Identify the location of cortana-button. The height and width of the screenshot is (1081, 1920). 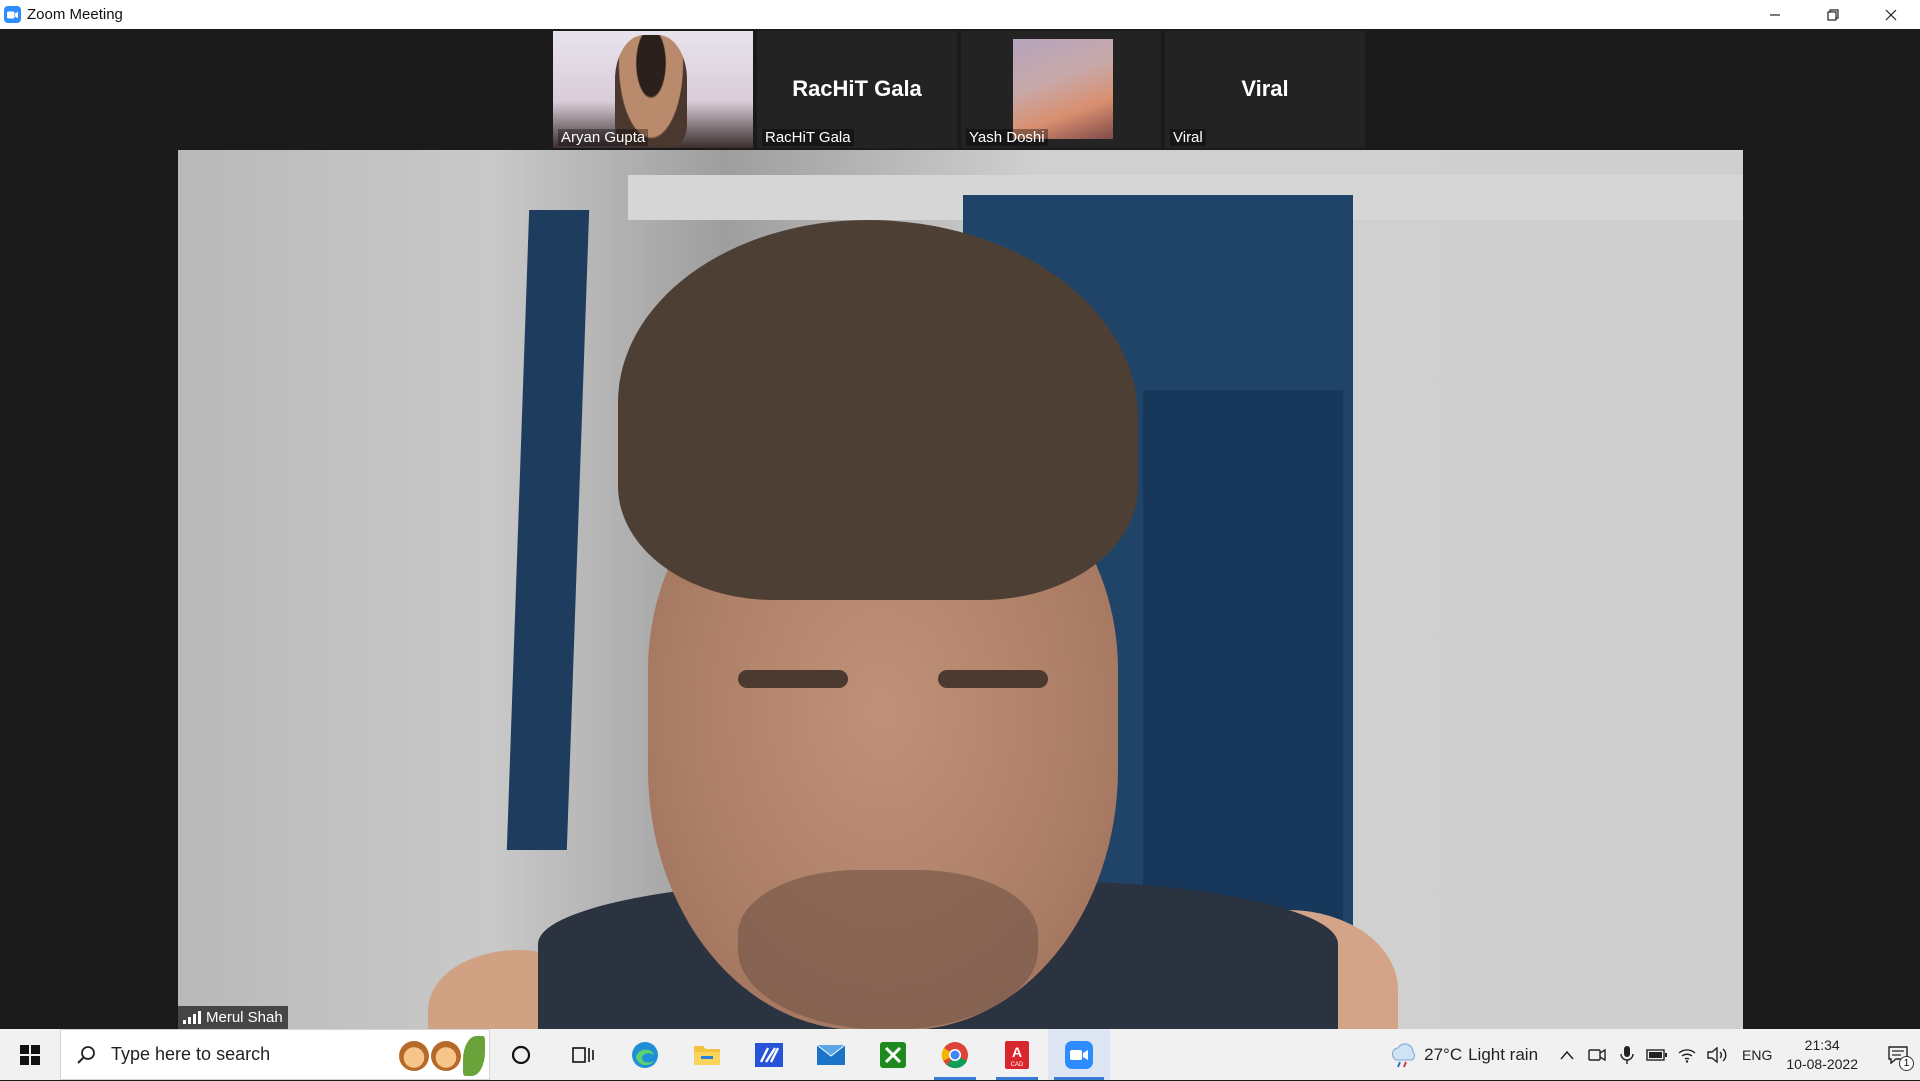
(521, 1054).